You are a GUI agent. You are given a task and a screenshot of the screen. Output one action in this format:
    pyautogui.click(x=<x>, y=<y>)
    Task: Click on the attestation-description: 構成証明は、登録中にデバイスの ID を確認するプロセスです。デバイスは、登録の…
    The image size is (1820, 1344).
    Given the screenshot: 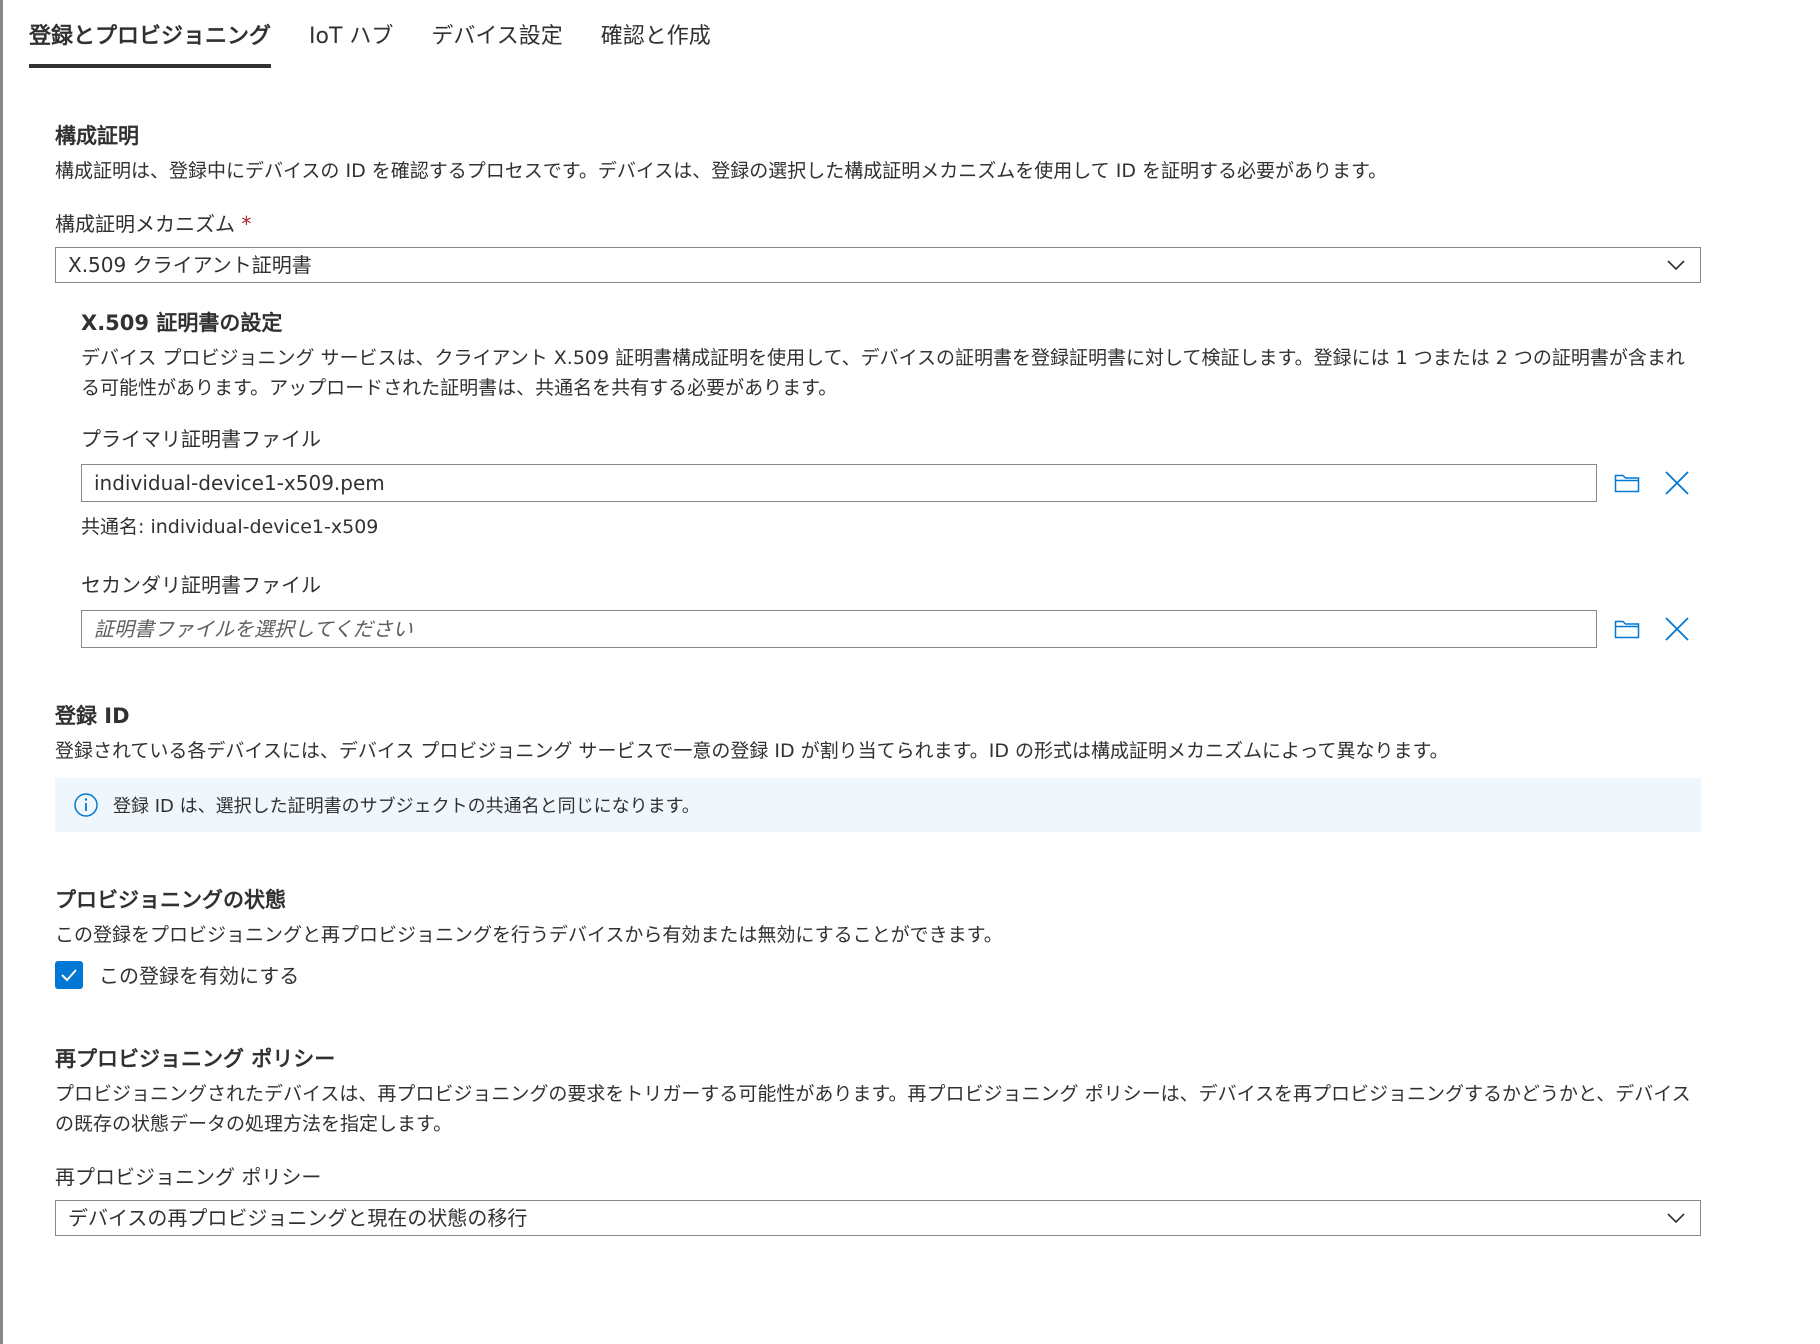 What is the action you would take?
    pyautogui.click(x=721, y=171)
    